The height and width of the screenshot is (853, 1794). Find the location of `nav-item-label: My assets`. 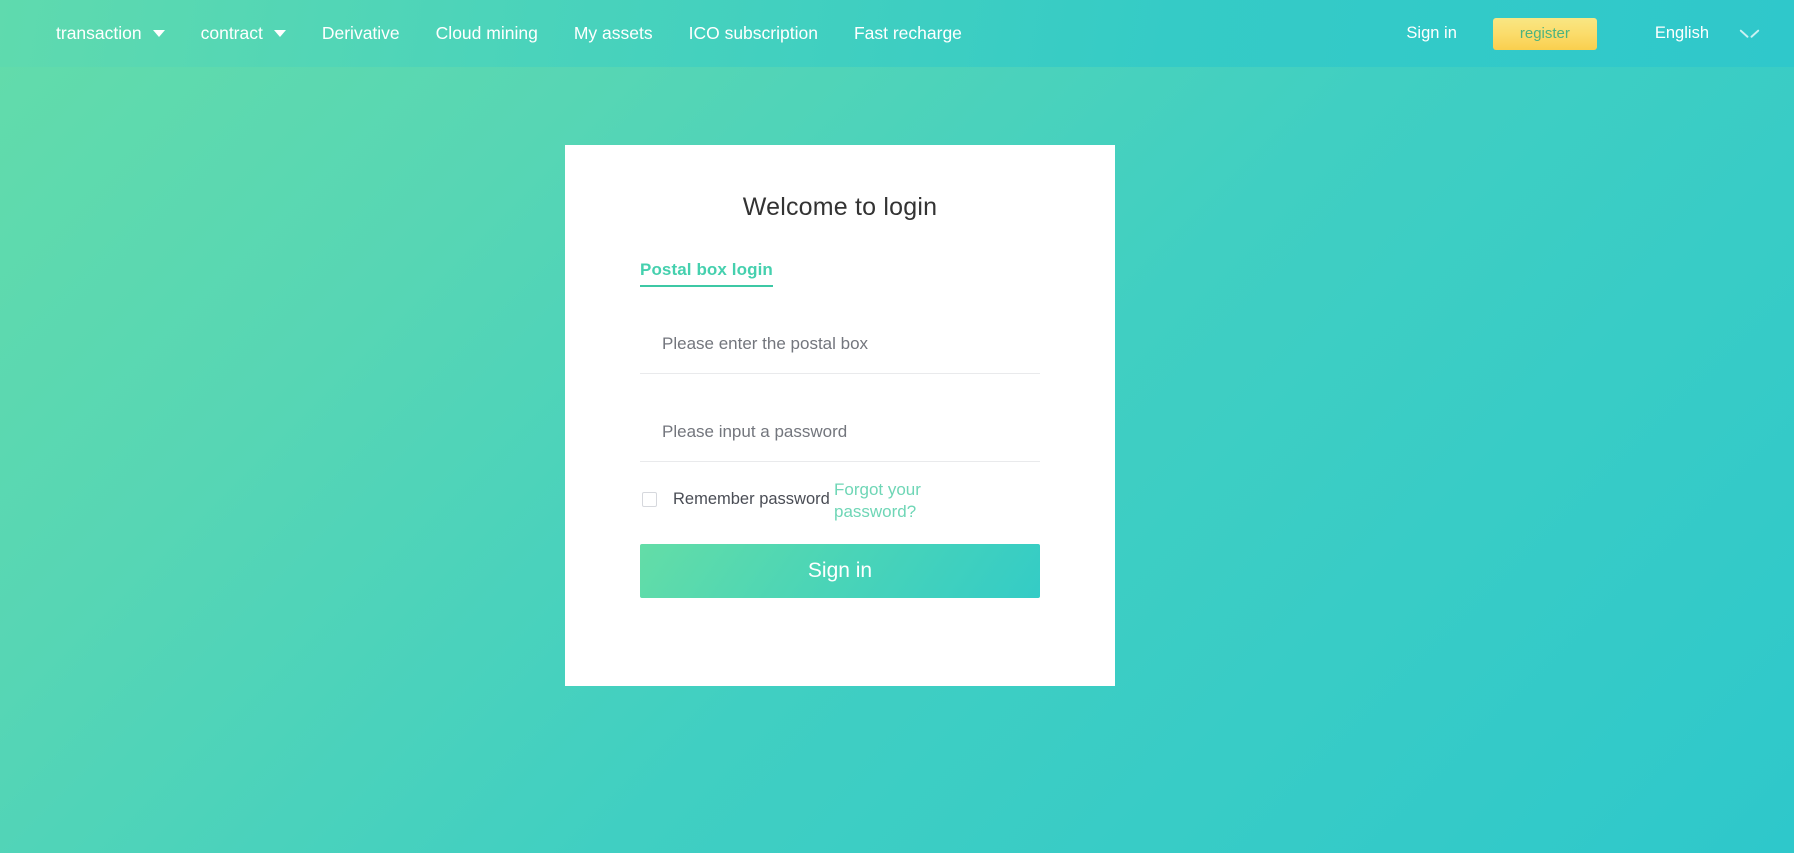

nav-item-label: My assets is located at coordinates (613, 32).